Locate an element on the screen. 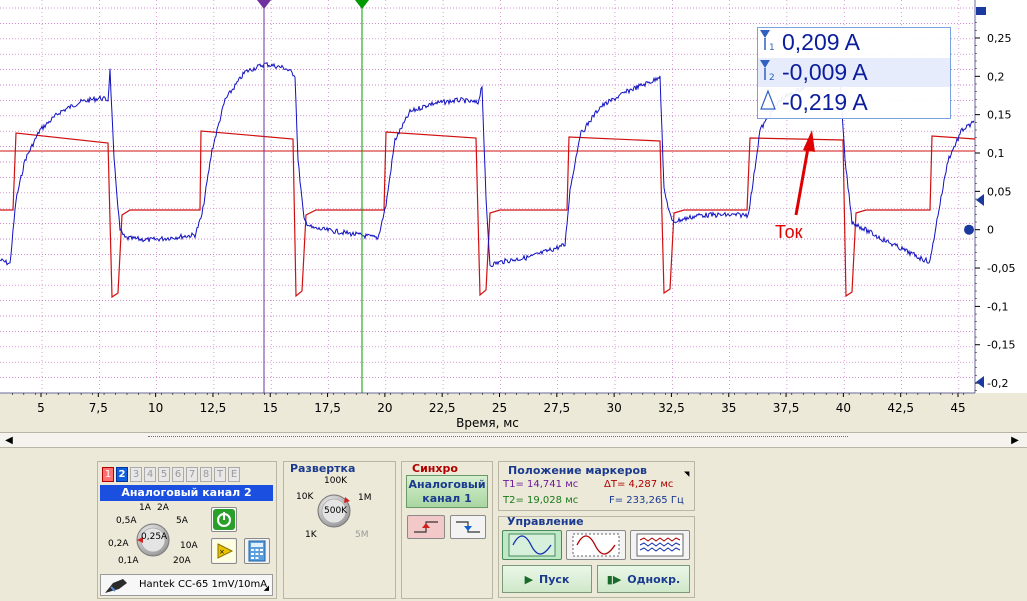  y-tick-label: 0,05 is located at coordinates (999, 191).